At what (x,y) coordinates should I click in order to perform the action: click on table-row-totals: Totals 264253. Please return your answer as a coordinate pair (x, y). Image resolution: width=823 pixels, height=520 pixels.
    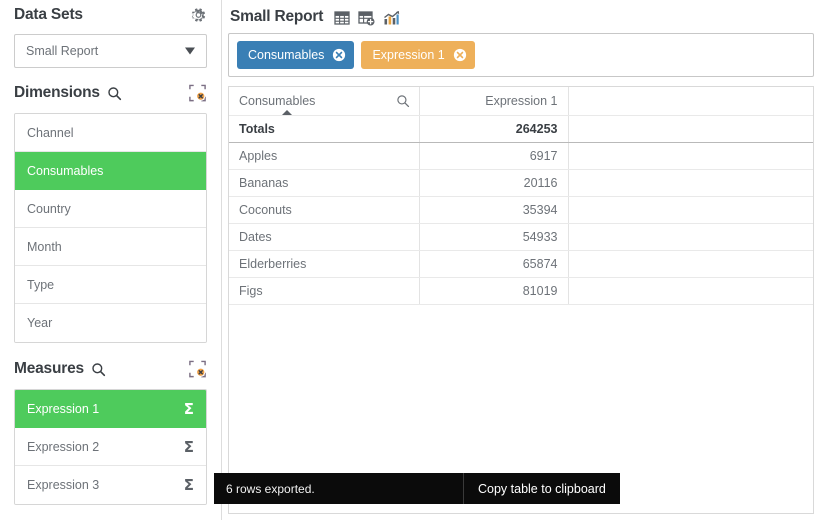
    Looking at the image, I should click on (521, 129).